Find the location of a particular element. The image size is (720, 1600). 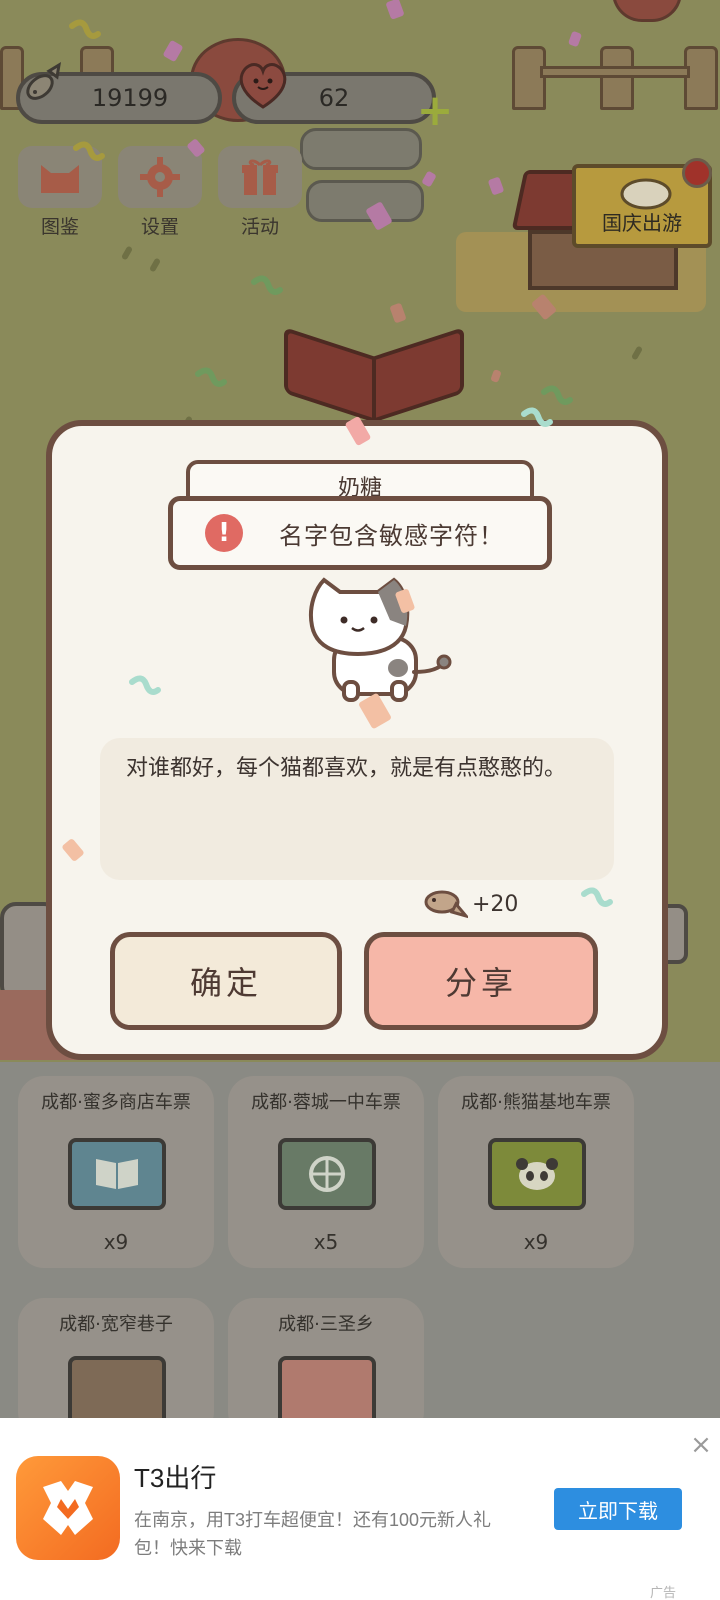

cat-house is located at coordinates (374, 375).